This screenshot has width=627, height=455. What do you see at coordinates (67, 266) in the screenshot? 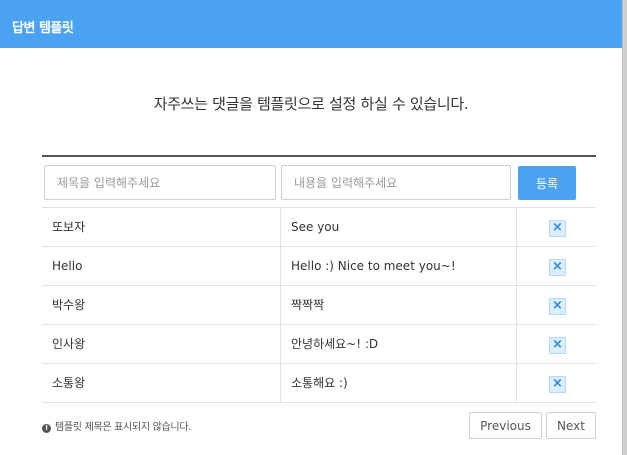
I see `row-title: Hello` at bounding box center [67, 266].